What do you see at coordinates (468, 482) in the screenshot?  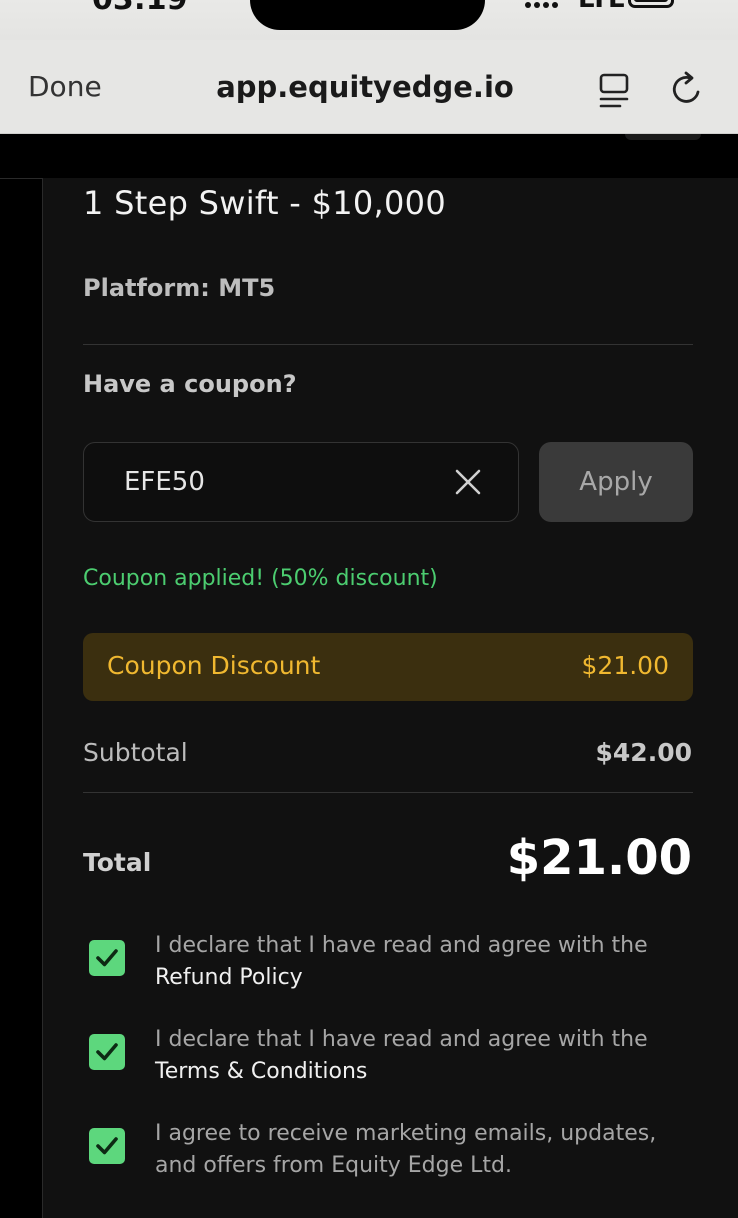 I see `clear-icon` at bounding box center [468, 482].